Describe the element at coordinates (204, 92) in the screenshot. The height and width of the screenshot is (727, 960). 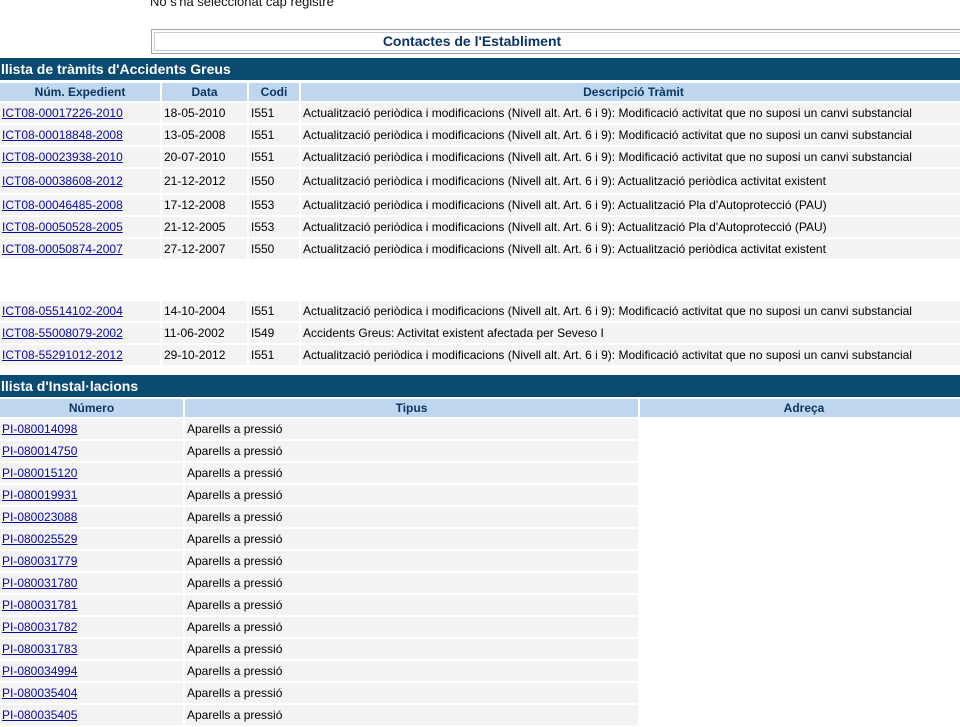
I see `col-header-data: Data` at that location.